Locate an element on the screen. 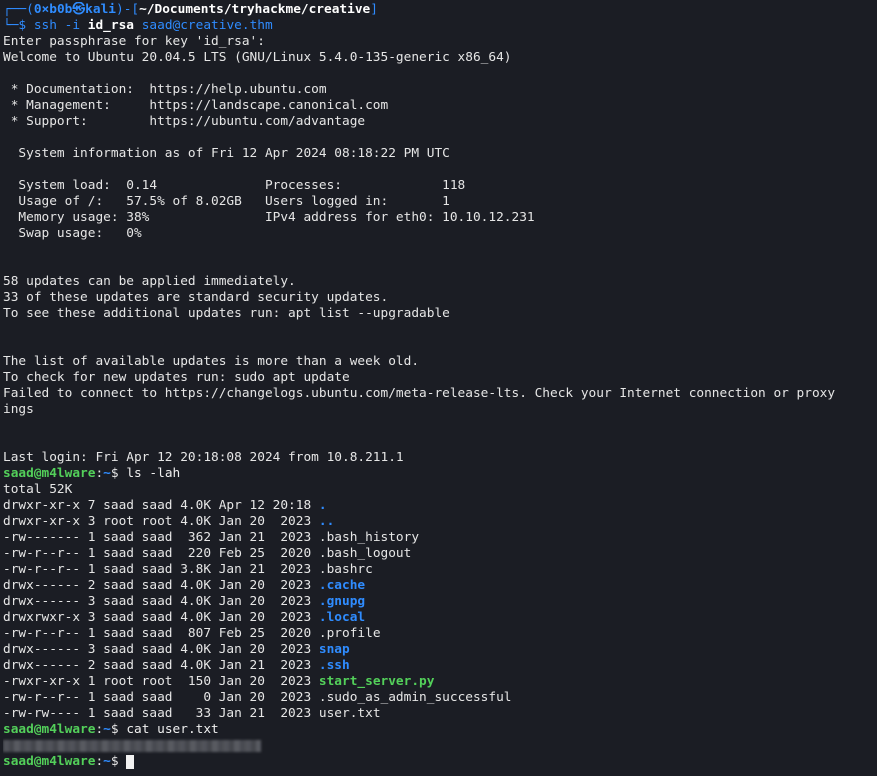 Image resolution: width=877 pixels, height=776 pixels. ls-row-name: .ssh is located at coordinates (334, 665).